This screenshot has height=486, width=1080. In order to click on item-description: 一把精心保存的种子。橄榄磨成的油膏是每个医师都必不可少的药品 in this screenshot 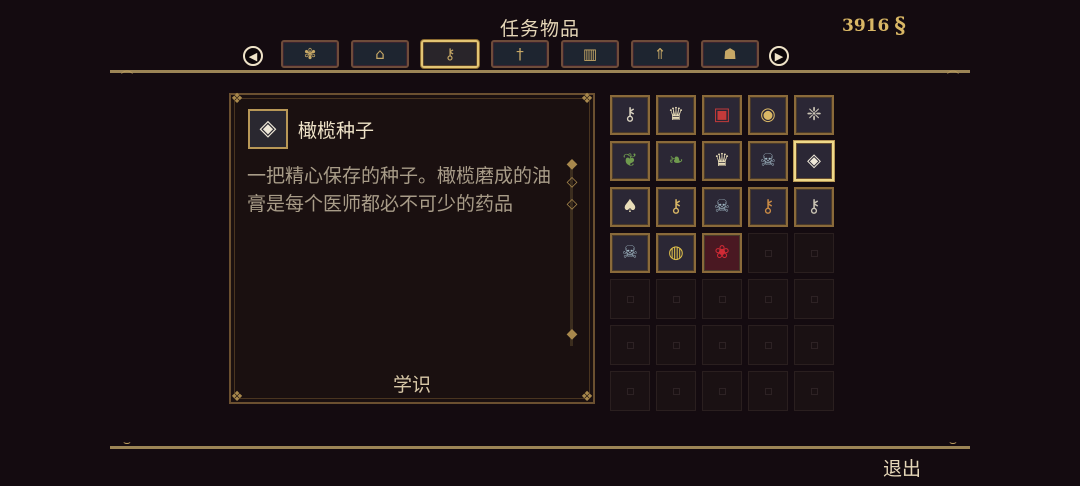, I will do `click(399, 190)`.